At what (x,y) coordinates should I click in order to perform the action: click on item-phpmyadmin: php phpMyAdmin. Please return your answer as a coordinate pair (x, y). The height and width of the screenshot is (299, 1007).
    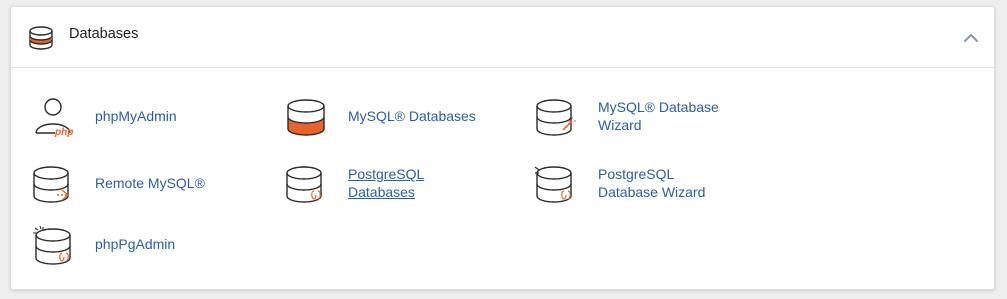
    Looking at the image, I should click on (141, 119).